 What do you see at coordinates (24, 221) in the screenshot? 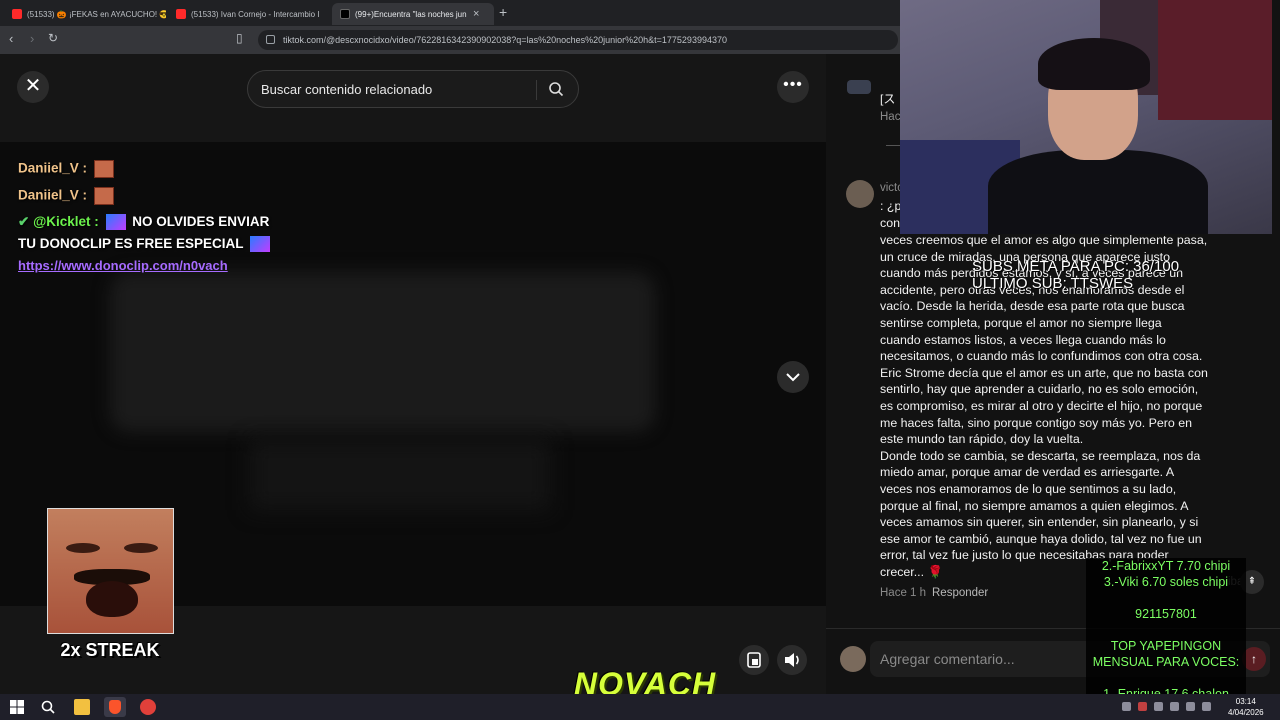
I see `verified-check-icon: ✔` at bounding box center [24, 221].